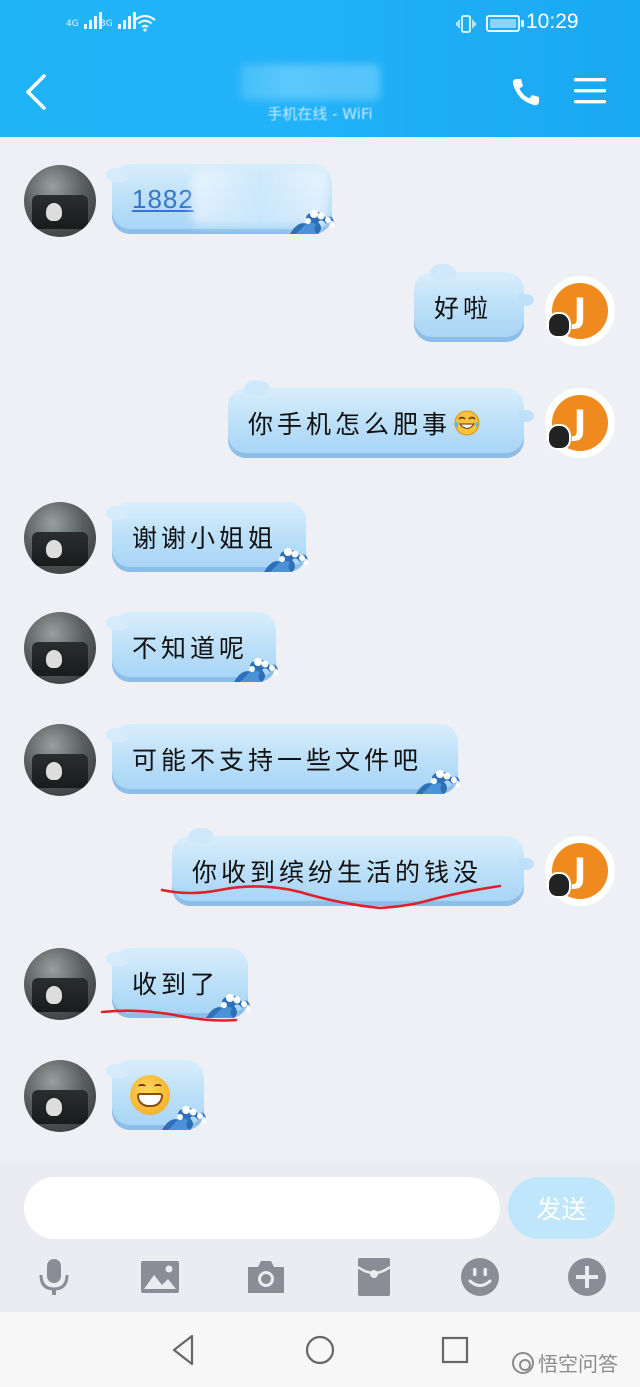 The height and width of the screenshot is (1387, 640). What do you see at coordinates (320, 1350) in the screenshot?
I see `nav-home-icon` at bounding box center [320, 1350].